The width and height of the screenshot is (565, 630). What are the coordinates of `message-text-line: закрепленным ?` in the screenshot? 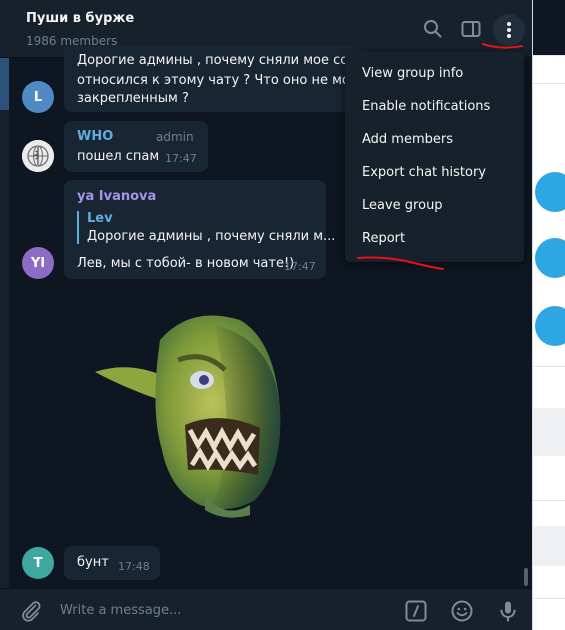 It's located at (133, 98).